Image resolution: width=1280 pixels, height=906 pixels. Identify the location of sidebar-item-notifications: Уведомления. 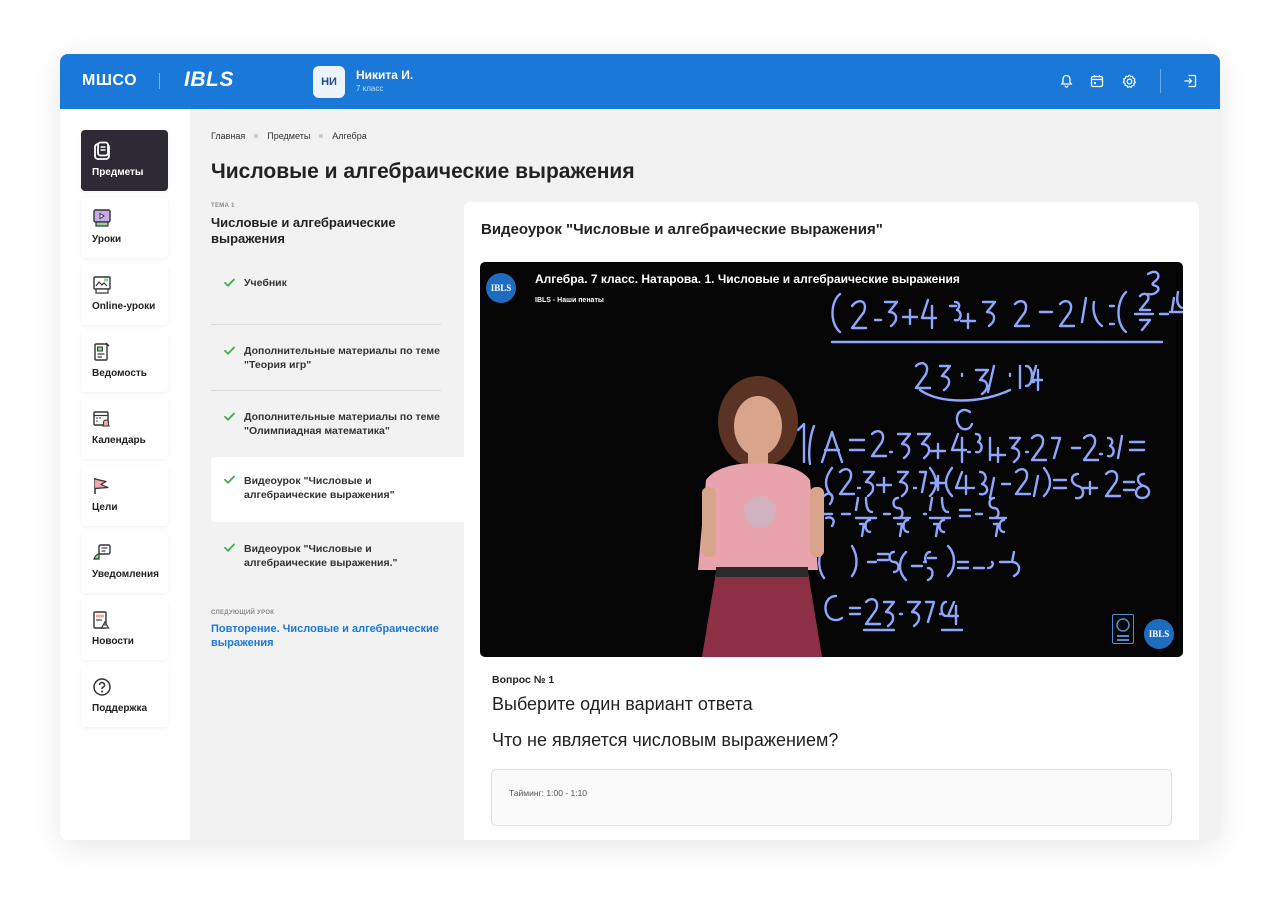
(124, 562).